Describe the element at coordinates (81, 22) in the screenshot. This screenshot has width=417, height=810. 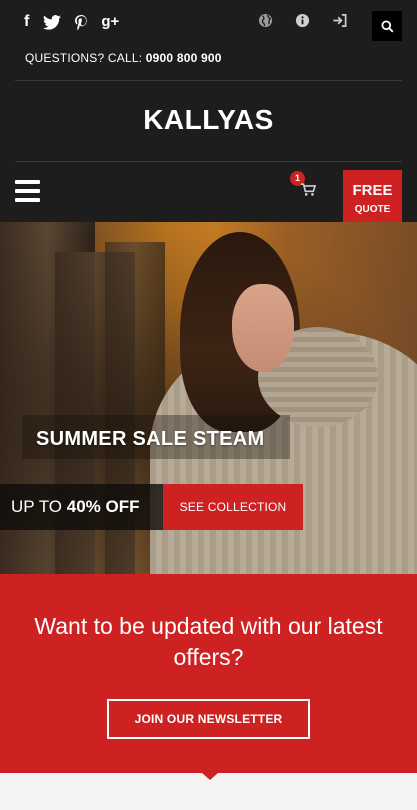
I see `pinterest-icon` at that location.